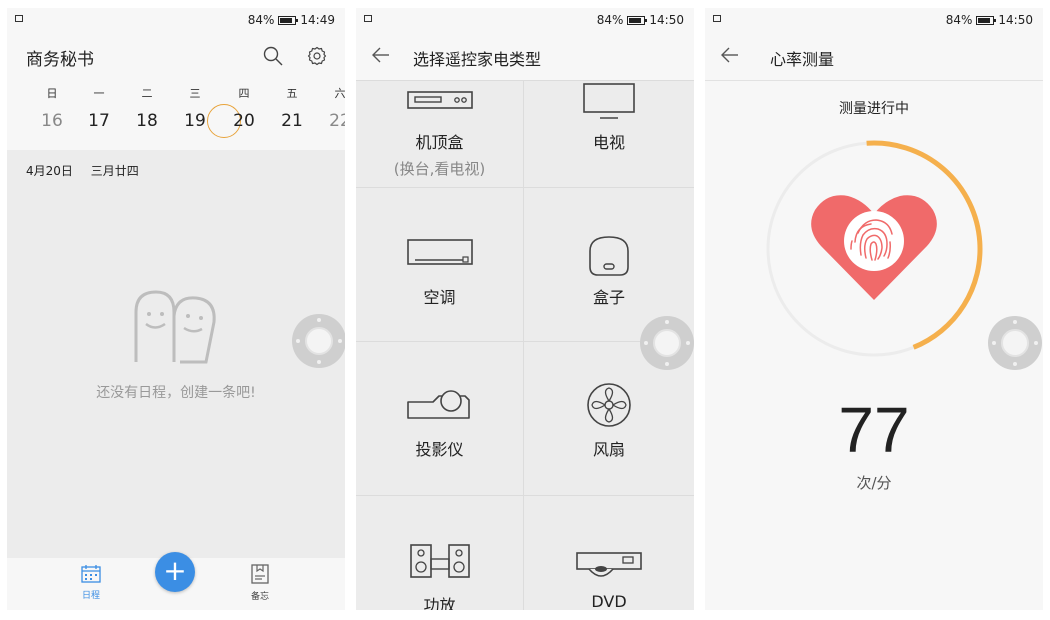  I want to click on device-label: DVD, so click(609, 601).